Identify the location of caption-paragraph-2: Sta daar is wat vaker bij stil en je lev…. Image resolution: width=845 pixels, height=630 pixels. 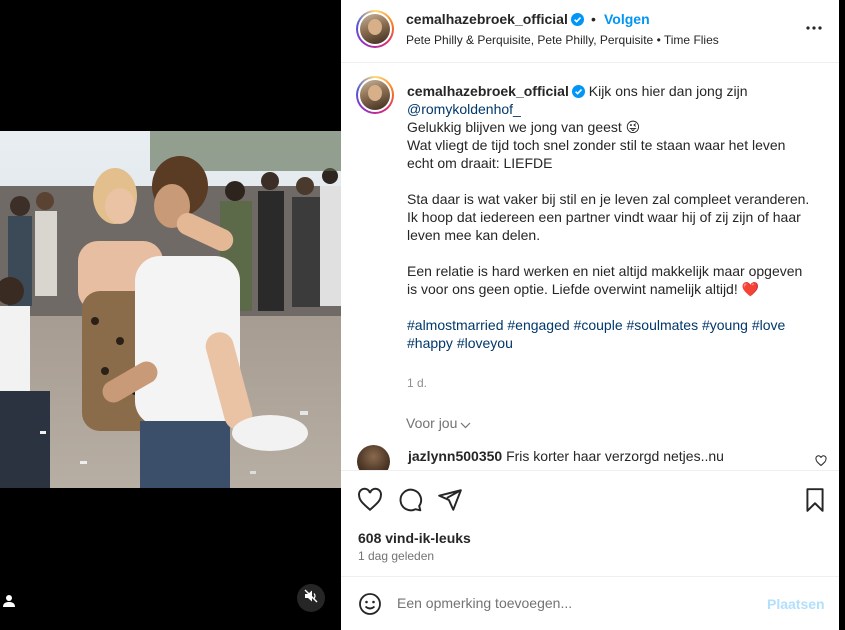
(608, 217).